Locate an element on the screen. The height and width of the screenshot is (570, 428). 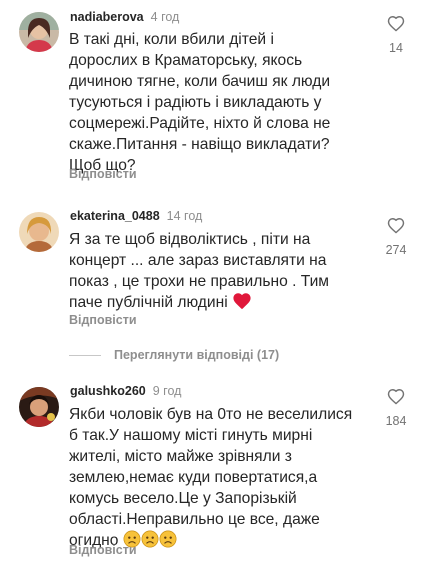
view-replies-button: Переглянути відповіді (17) is located at coordinates (174, 355).